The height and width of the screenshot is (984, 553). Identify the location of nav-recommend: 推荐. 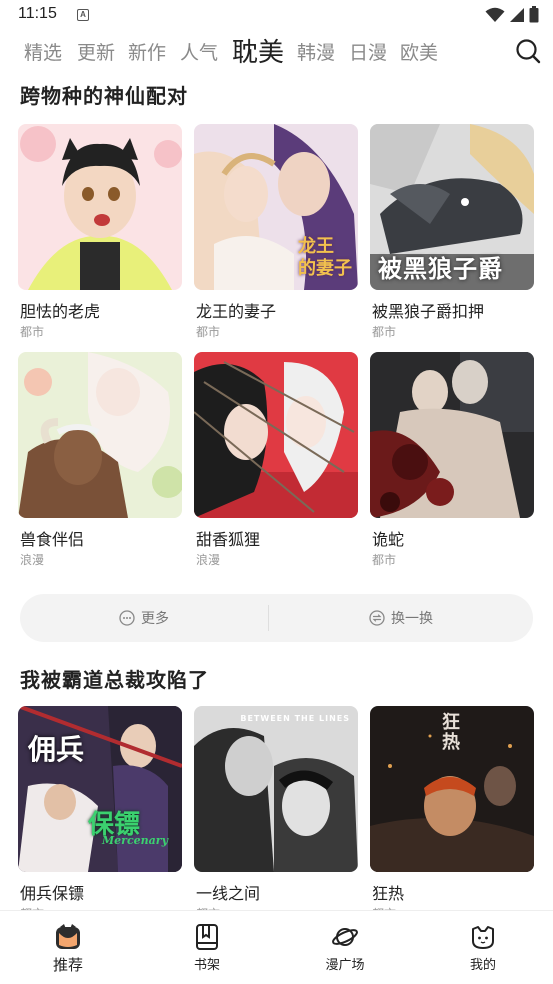
(68, 949).